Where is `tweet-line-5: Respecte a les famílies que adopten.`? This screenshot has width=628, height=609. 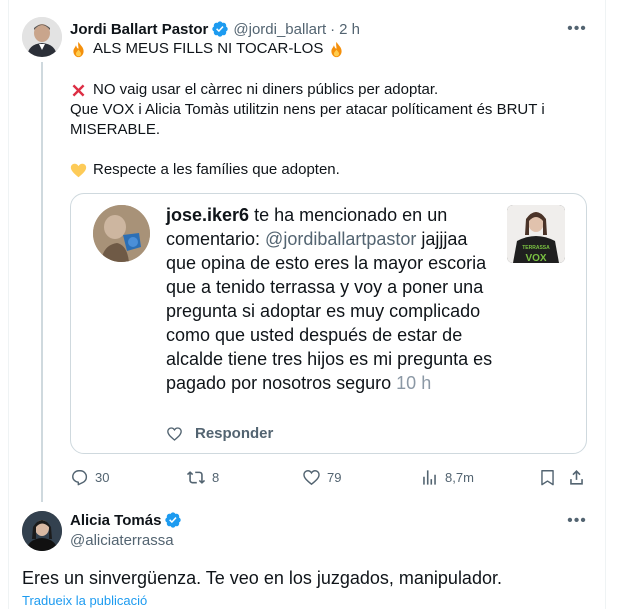
tweet-line-5: Respecte a les famílies que adopten. is located at coordinates (205, 170).